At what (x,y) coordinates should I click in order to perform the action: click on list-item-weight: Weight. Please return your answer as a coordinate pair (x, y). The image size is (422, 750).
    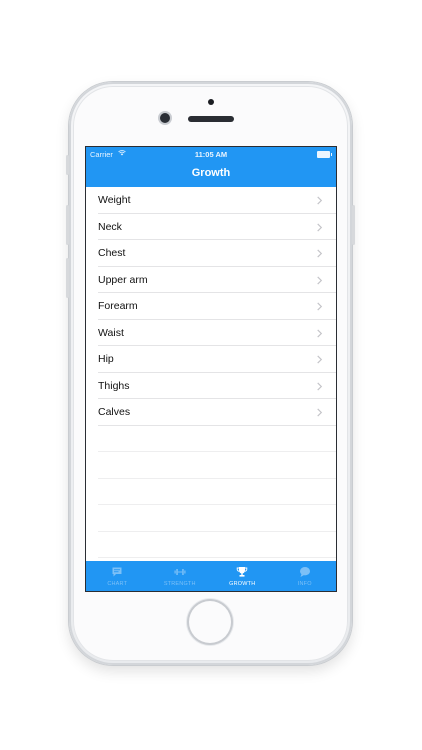
    Looking at the image, I should click on (211, 200).